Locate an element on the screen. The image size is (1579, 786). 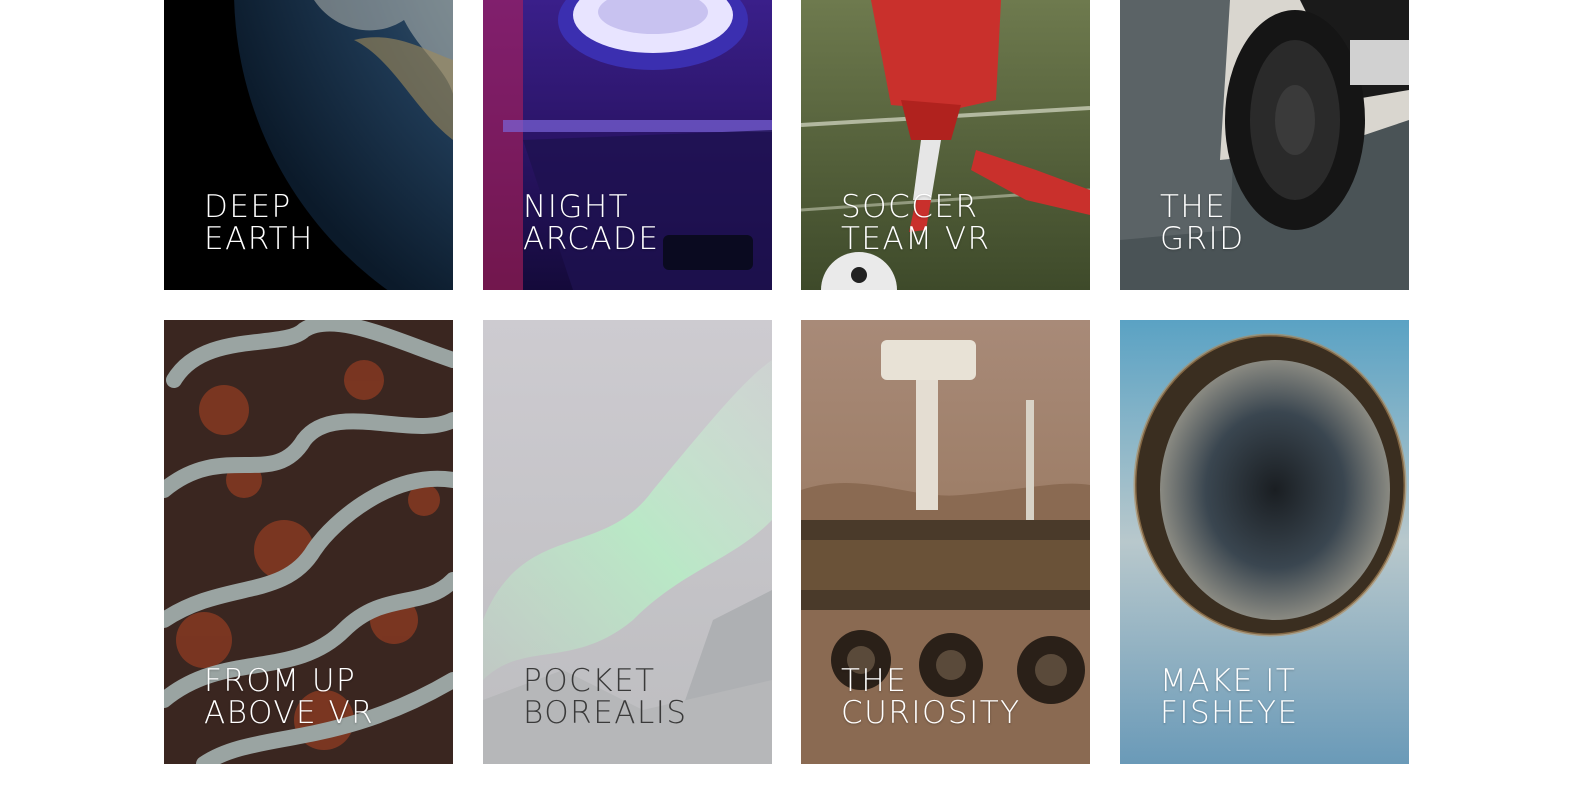
card-pocket-borealis: POCKET BOREALIS is located at coordinates (627, 542).